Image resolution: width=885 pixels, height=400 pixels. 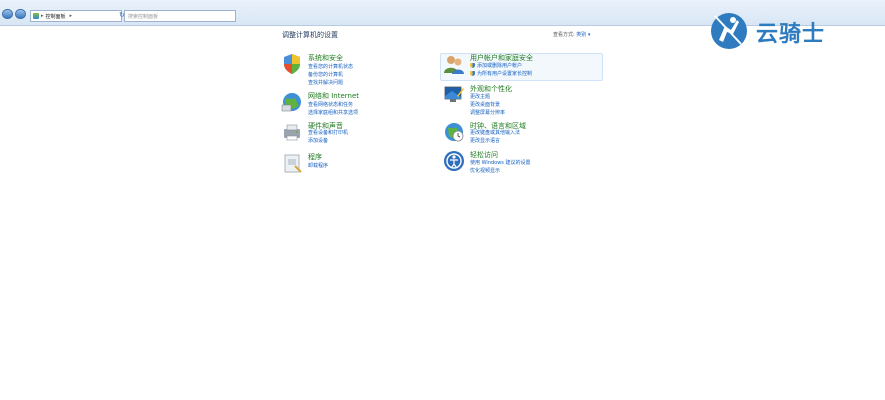 What do you see at coordinates (310, 35) in the screenshot?
I see `page-title: 调整计算机的设置` at bounding box center [310, 35].